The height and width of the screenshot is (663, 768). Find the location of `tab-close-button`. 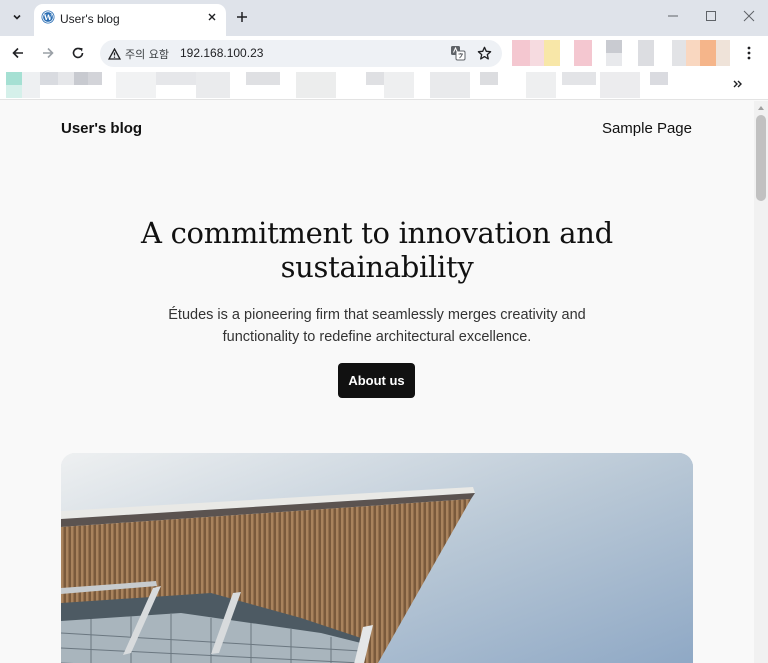

tab-close-button is located at coordinates (212, 17).